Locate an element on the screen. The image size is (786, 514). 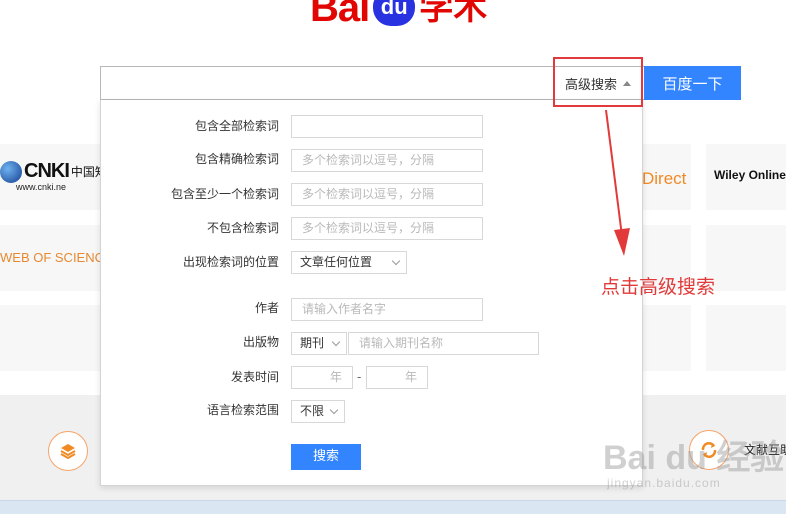
language-select: 不限 is located at coordinates (318, 411).